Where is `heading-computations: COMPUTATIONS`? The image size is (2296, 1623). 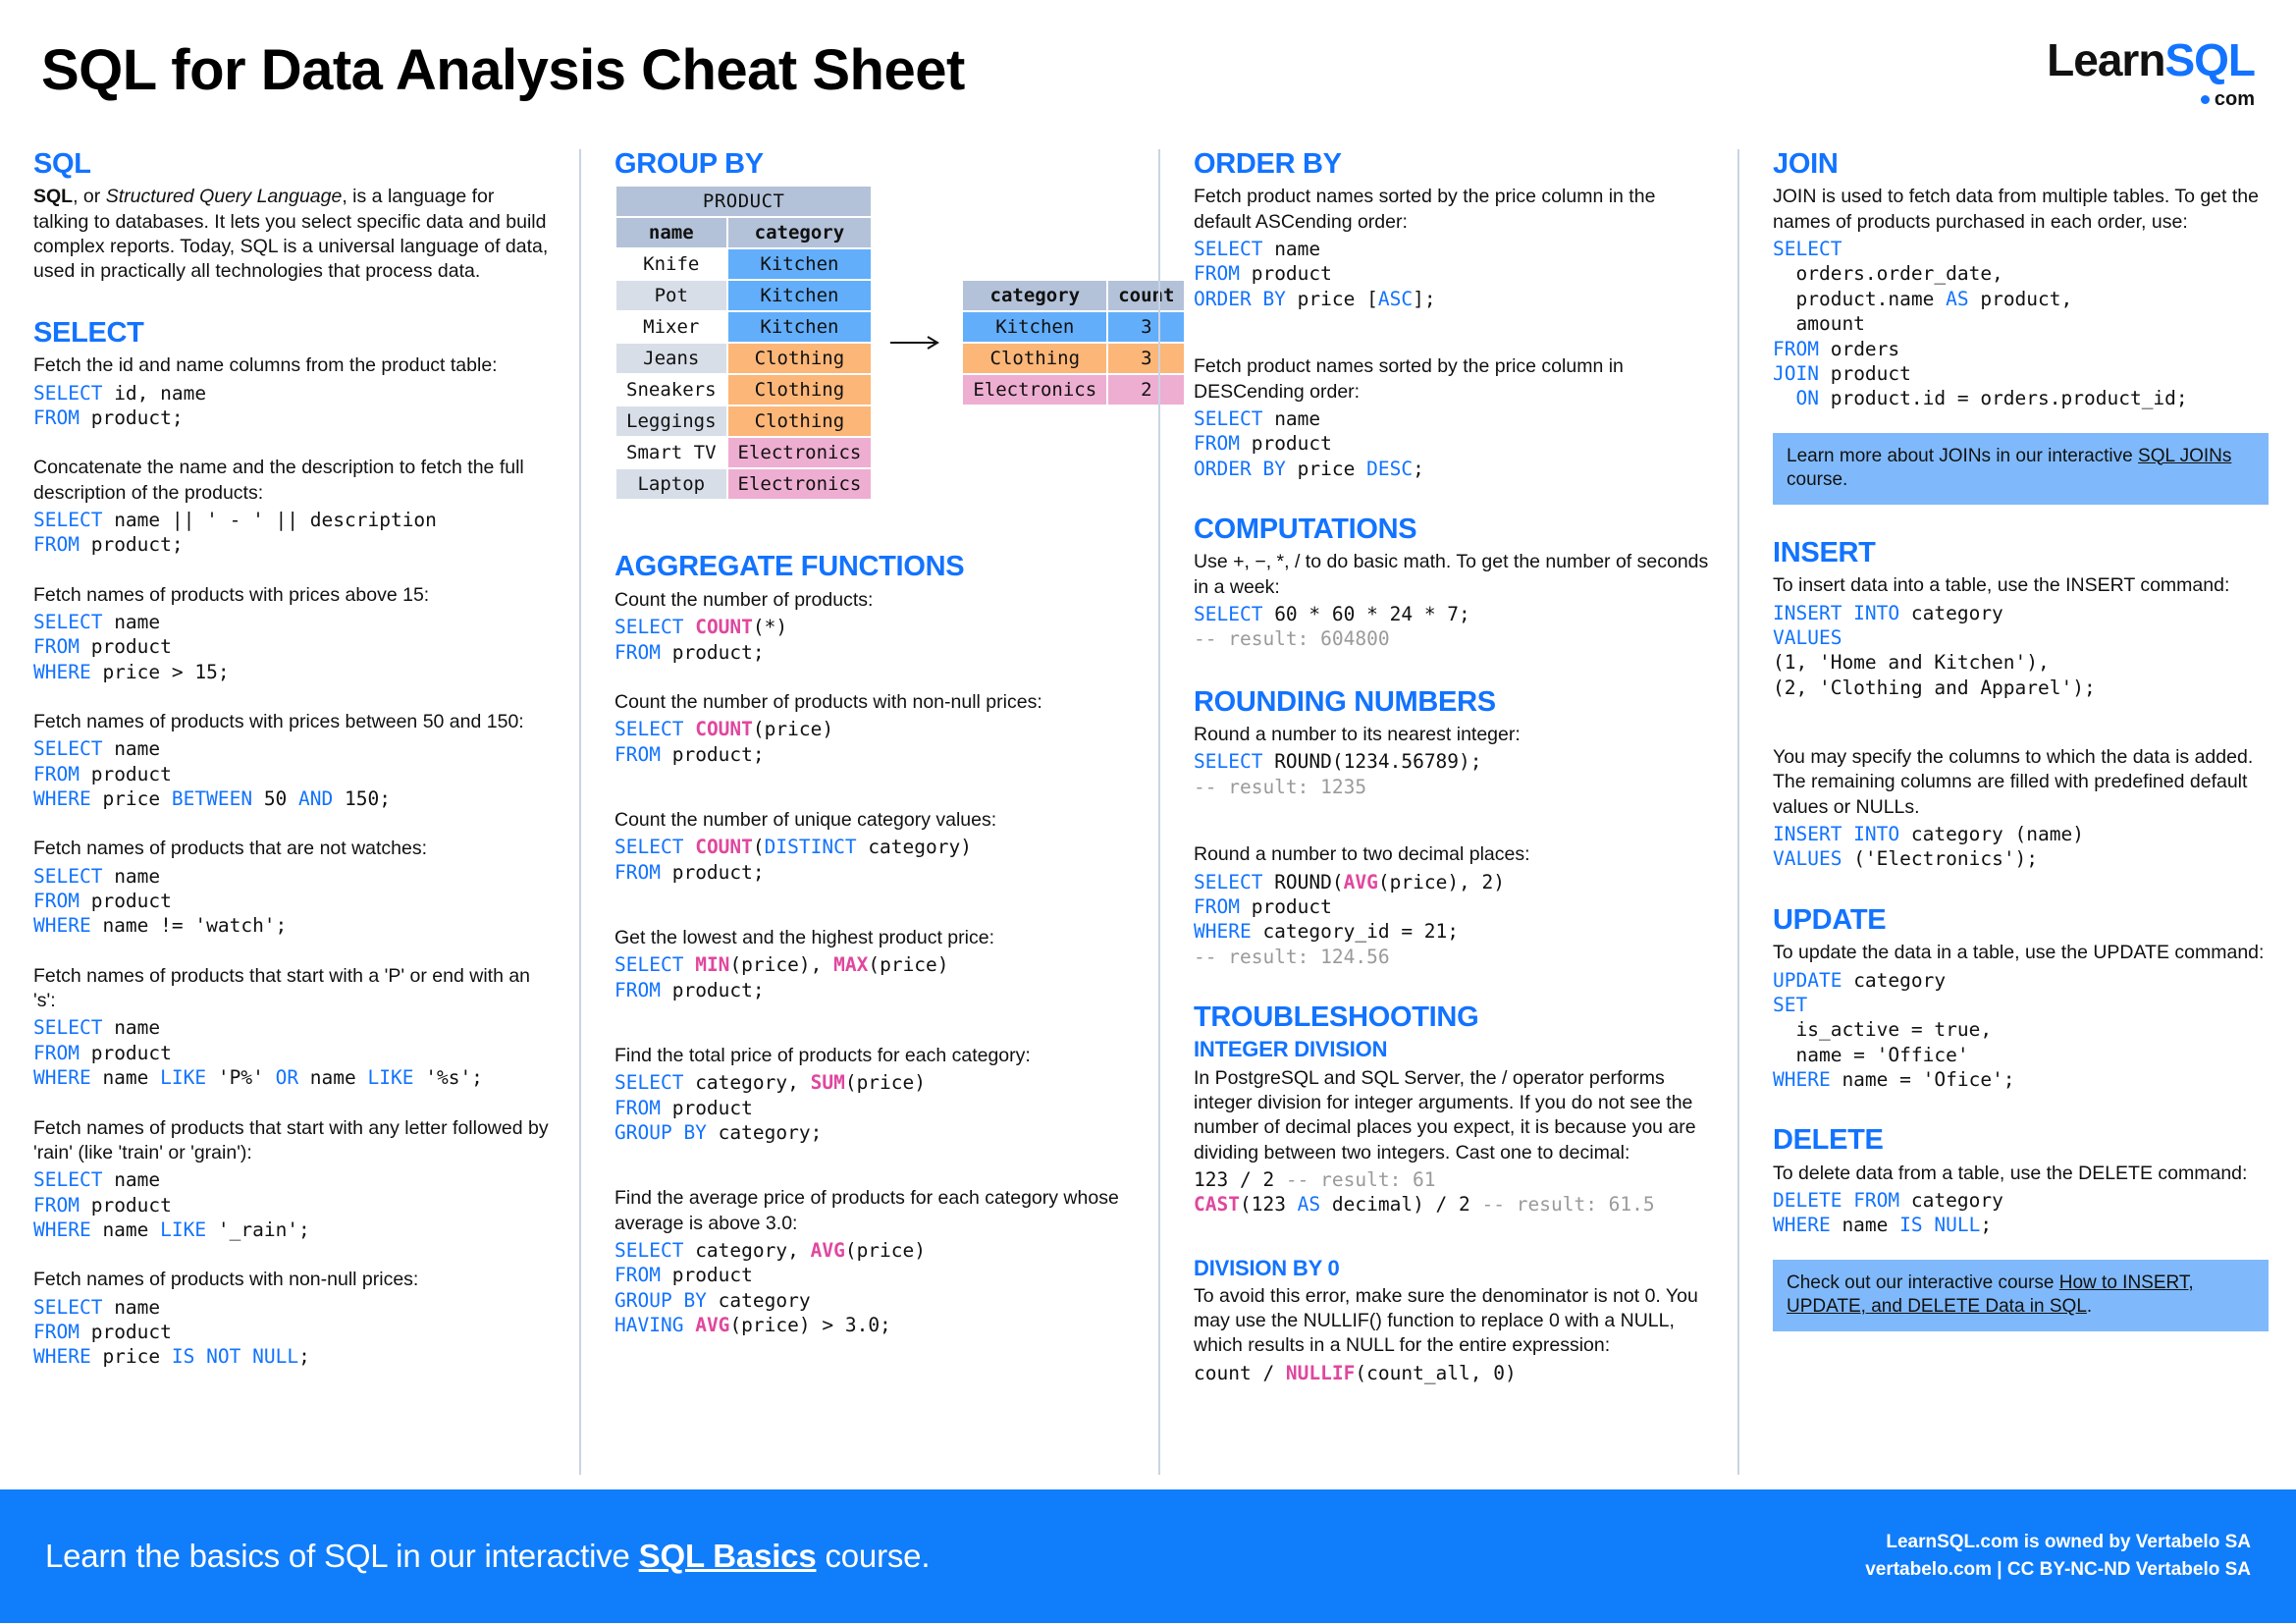
heading-computations: COMPUTATIONS is located at coordinates (1306, 529).